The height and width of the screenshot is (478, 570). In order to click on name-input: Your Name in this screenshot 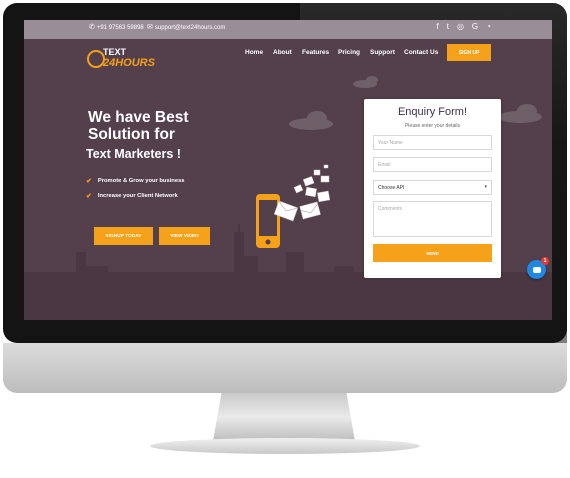, I will do `click(432, 142)`.